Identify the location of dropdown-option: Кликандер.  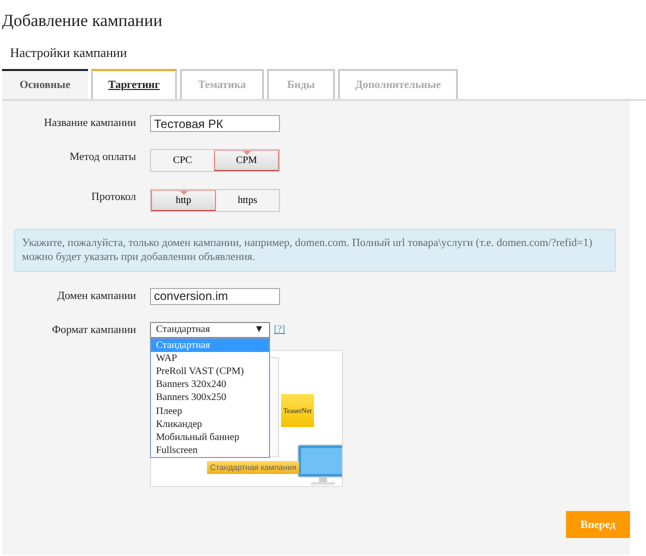
(210, 424).